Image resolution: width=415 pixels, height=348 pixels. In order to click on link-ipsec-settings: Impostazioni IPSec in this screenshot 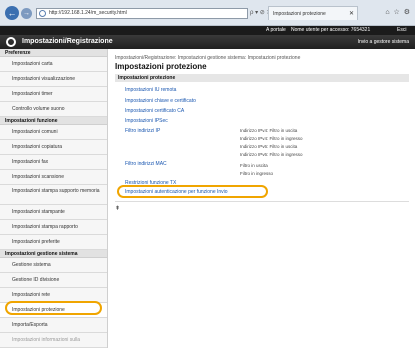, I will do `click(146, 121)`.